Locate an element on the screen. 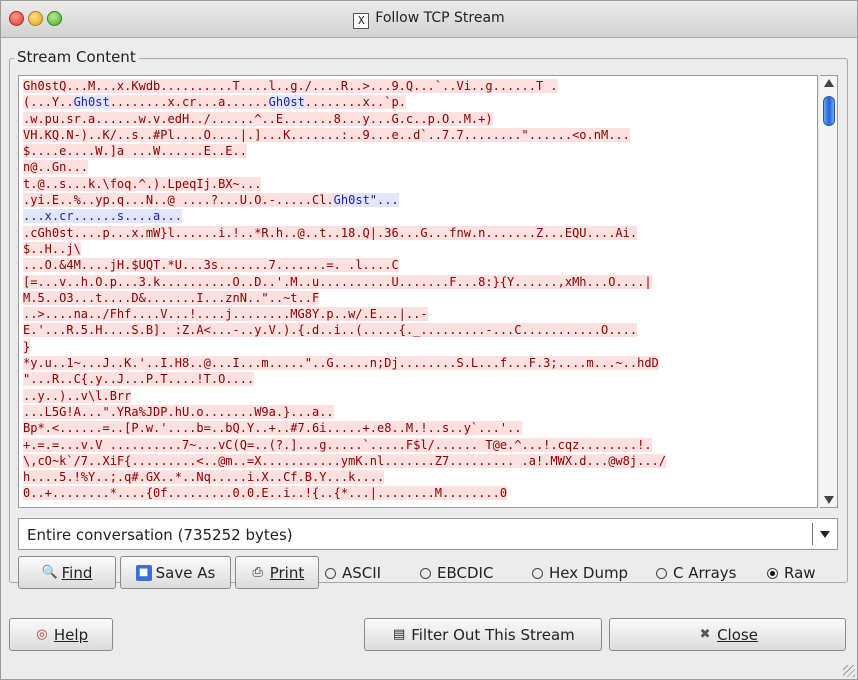 This screenshot has width=858, height=680. find-button: 🔍 Find is located at coordinates (67, 572).